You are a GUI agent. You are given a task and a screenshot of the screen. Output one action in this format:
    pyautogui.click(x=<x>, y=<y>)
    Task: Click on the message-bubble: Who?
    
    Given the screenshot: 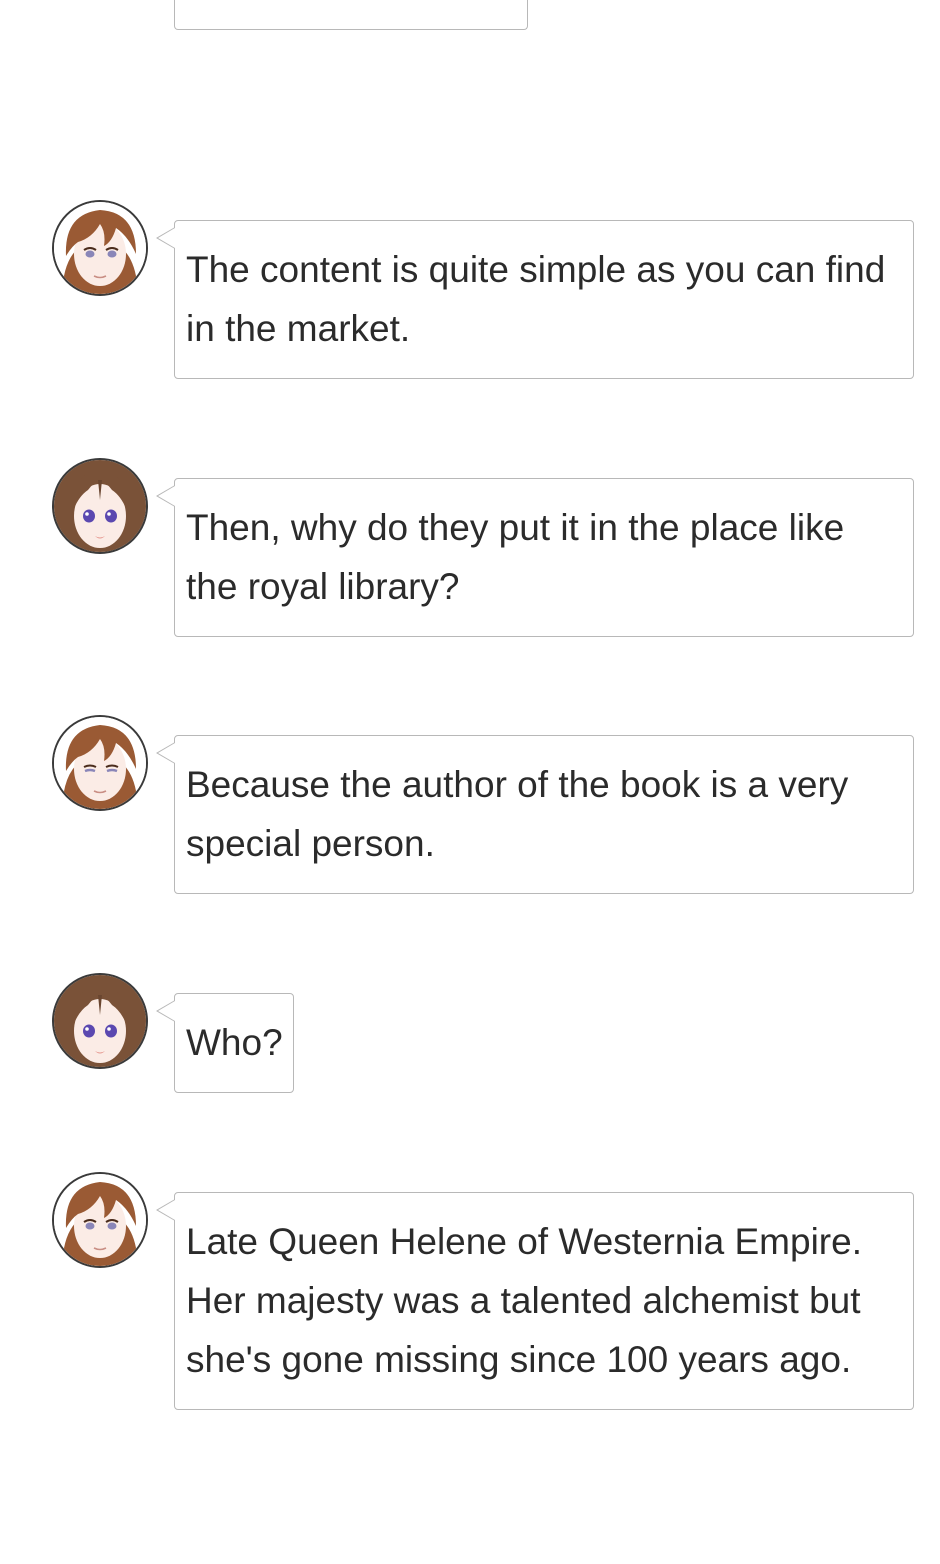 What is the action you would take?
    pyautogui.click(x=225, y=1043)
    